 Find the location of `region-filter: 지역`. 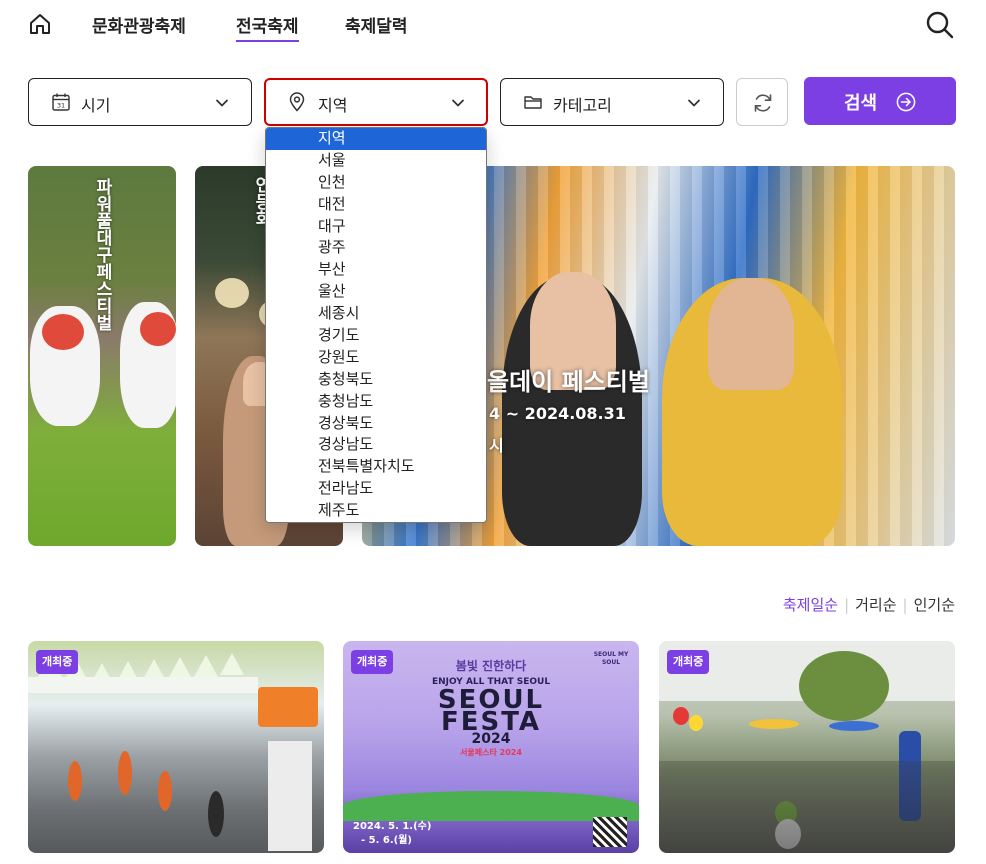

region-filter: 지역 is located at coordinates (376, 102).